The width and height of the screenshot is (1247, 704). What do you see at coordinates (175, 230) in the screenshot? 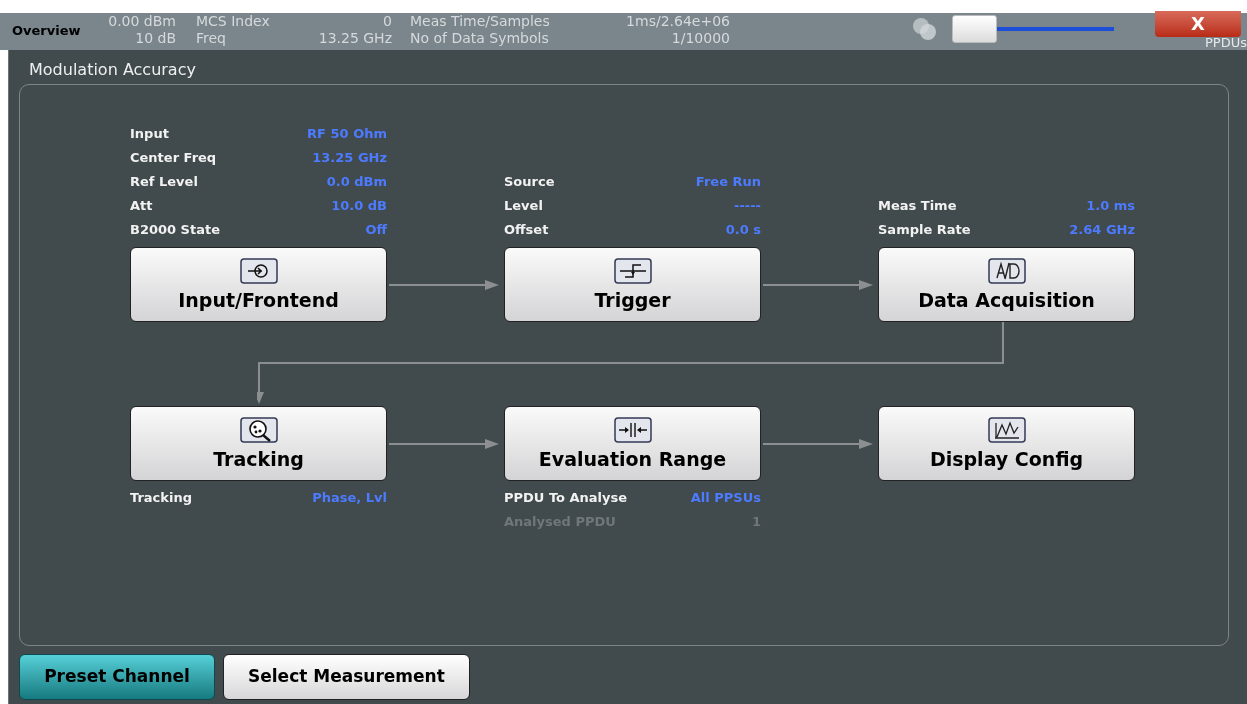
I see `parameter-label: B2000 State` at bounding box center [175, 230].